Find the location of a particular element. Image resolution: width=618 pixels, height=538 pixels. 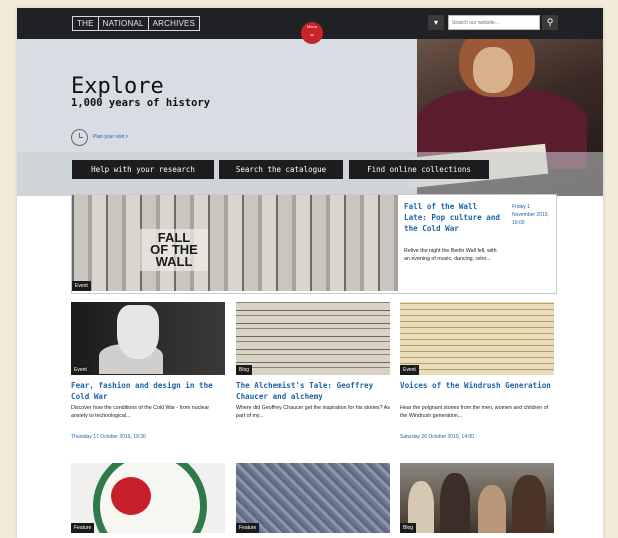

card-feature-poppy: Feature is located at coordinates (148, 498).